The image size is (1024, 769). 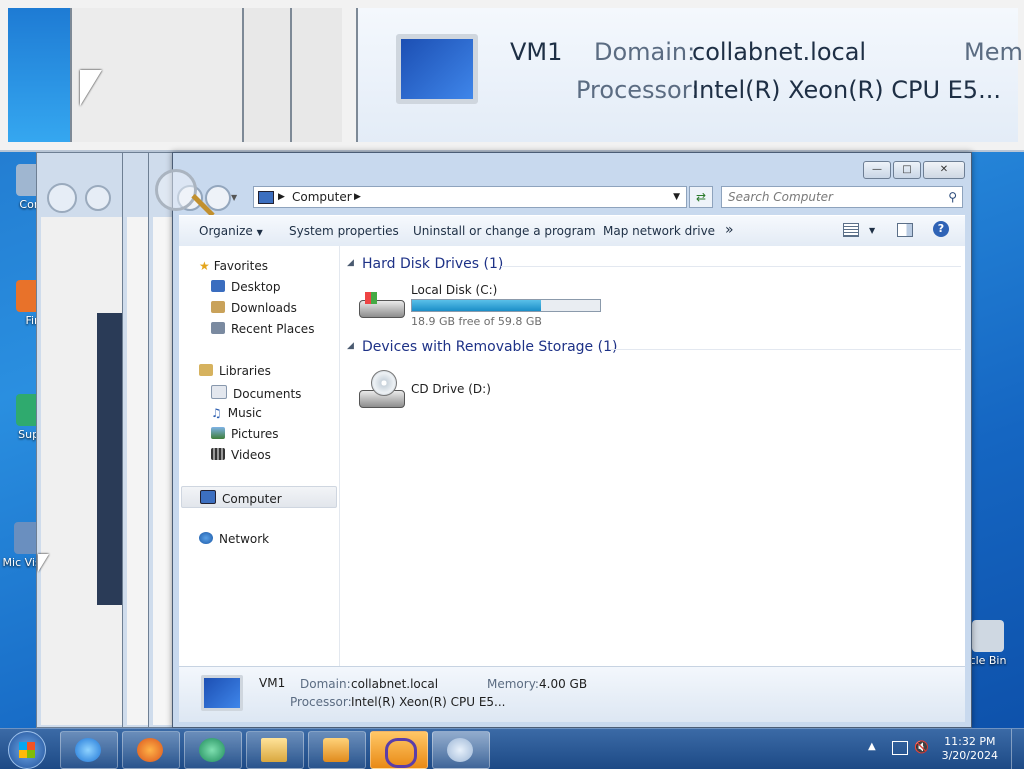 I want to click on zoom-domain-value: collabnet.local, so click(x=779, y=52).